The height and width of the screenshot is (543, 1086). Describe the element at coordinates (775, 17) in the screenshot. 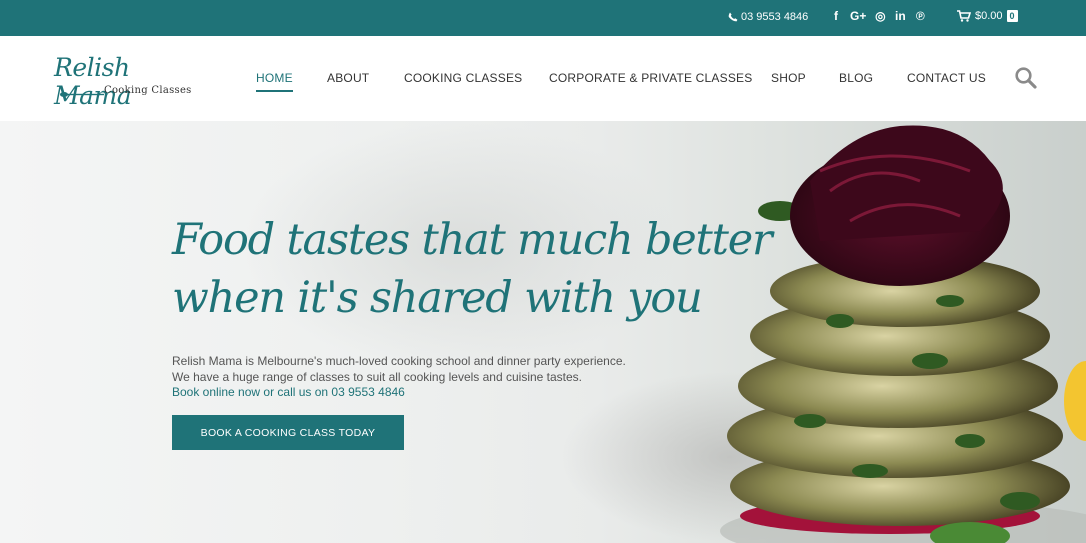

I see `phone-number: 03 9553 4846` at that location.